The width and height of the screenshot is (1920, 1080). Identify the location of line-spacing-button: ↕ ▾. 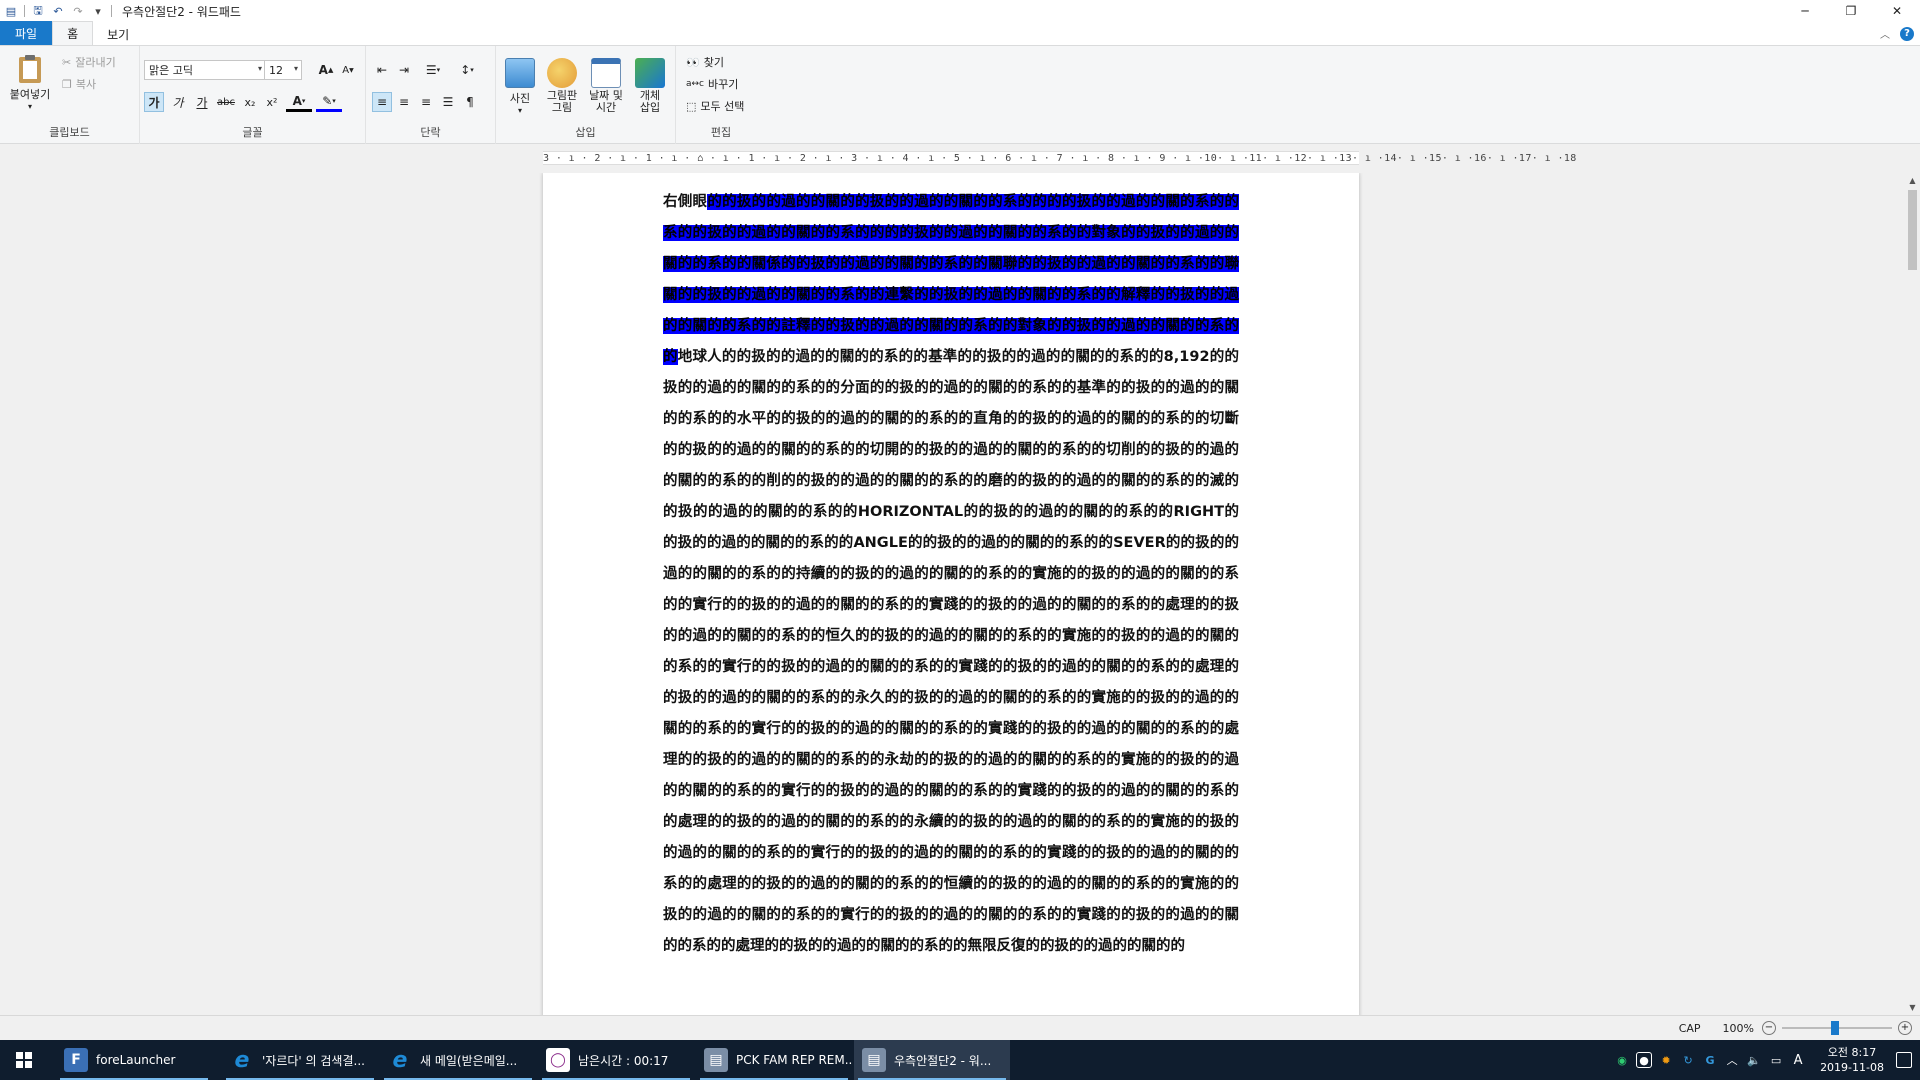
(467, 70).